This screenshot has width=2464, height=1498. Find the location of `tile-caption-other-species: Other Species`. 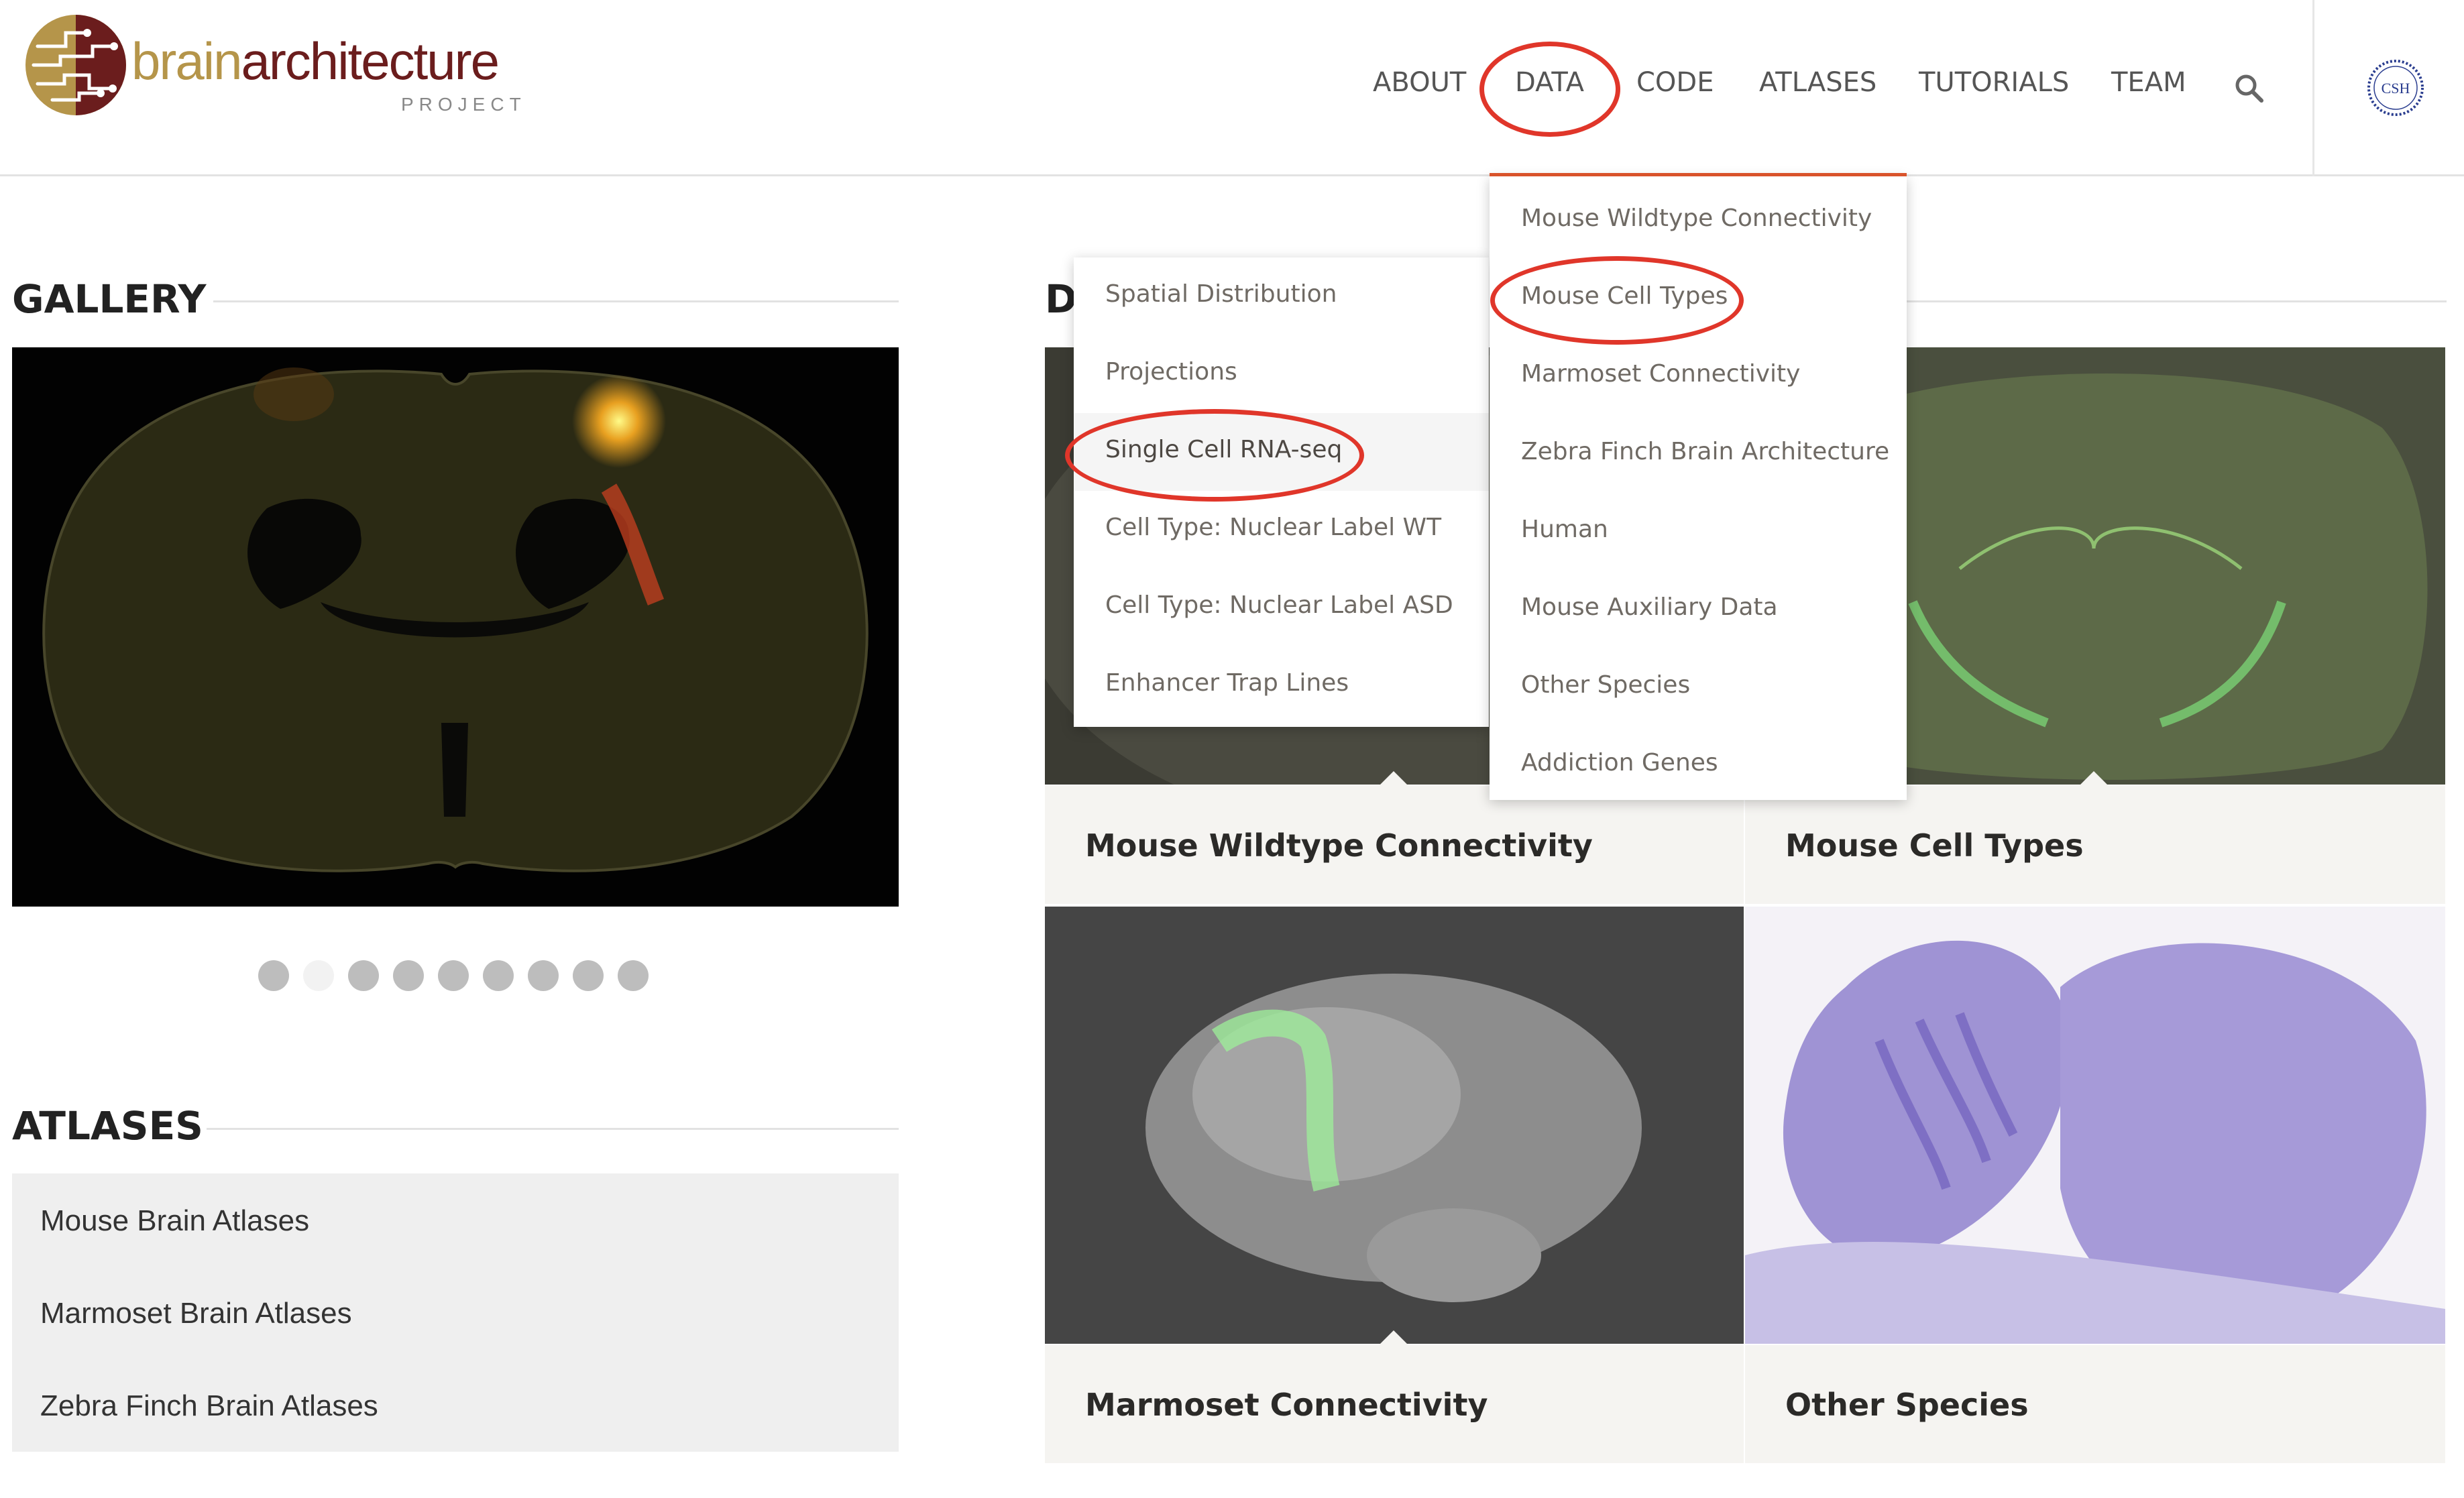

tile-caption-other-species: Other Species is located at coordinates (2095, 1404).